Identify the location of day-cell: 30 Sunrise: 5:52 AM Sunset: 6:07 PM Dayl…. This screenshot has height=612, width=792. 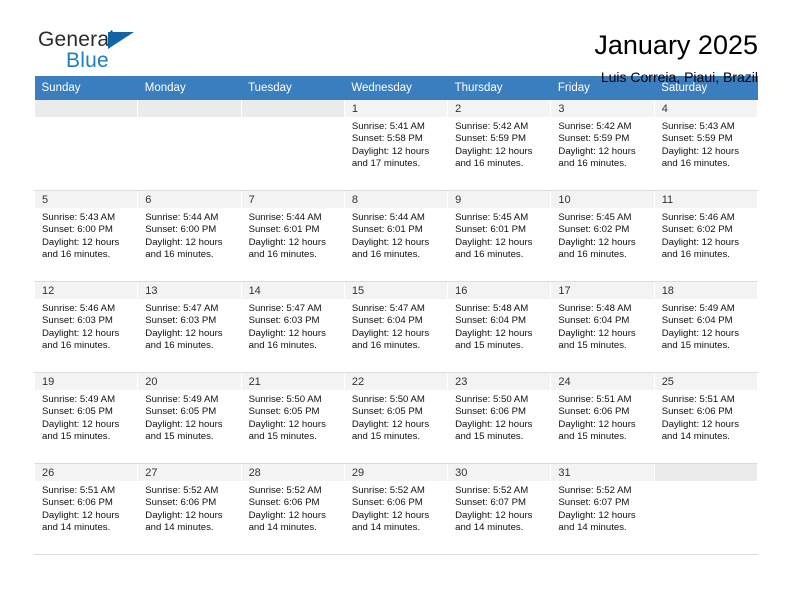
(499, 509).